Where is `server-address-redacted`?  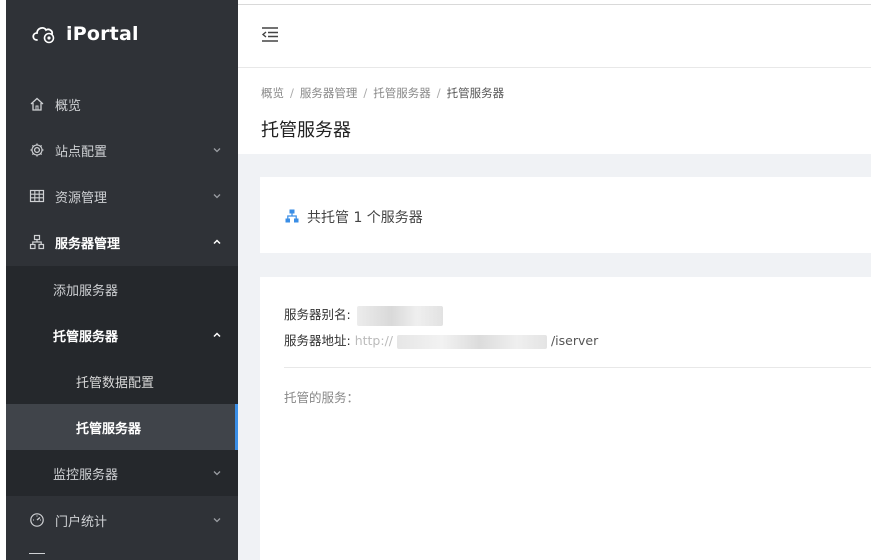 server-address-redacted is located at coordinates (471, 341).